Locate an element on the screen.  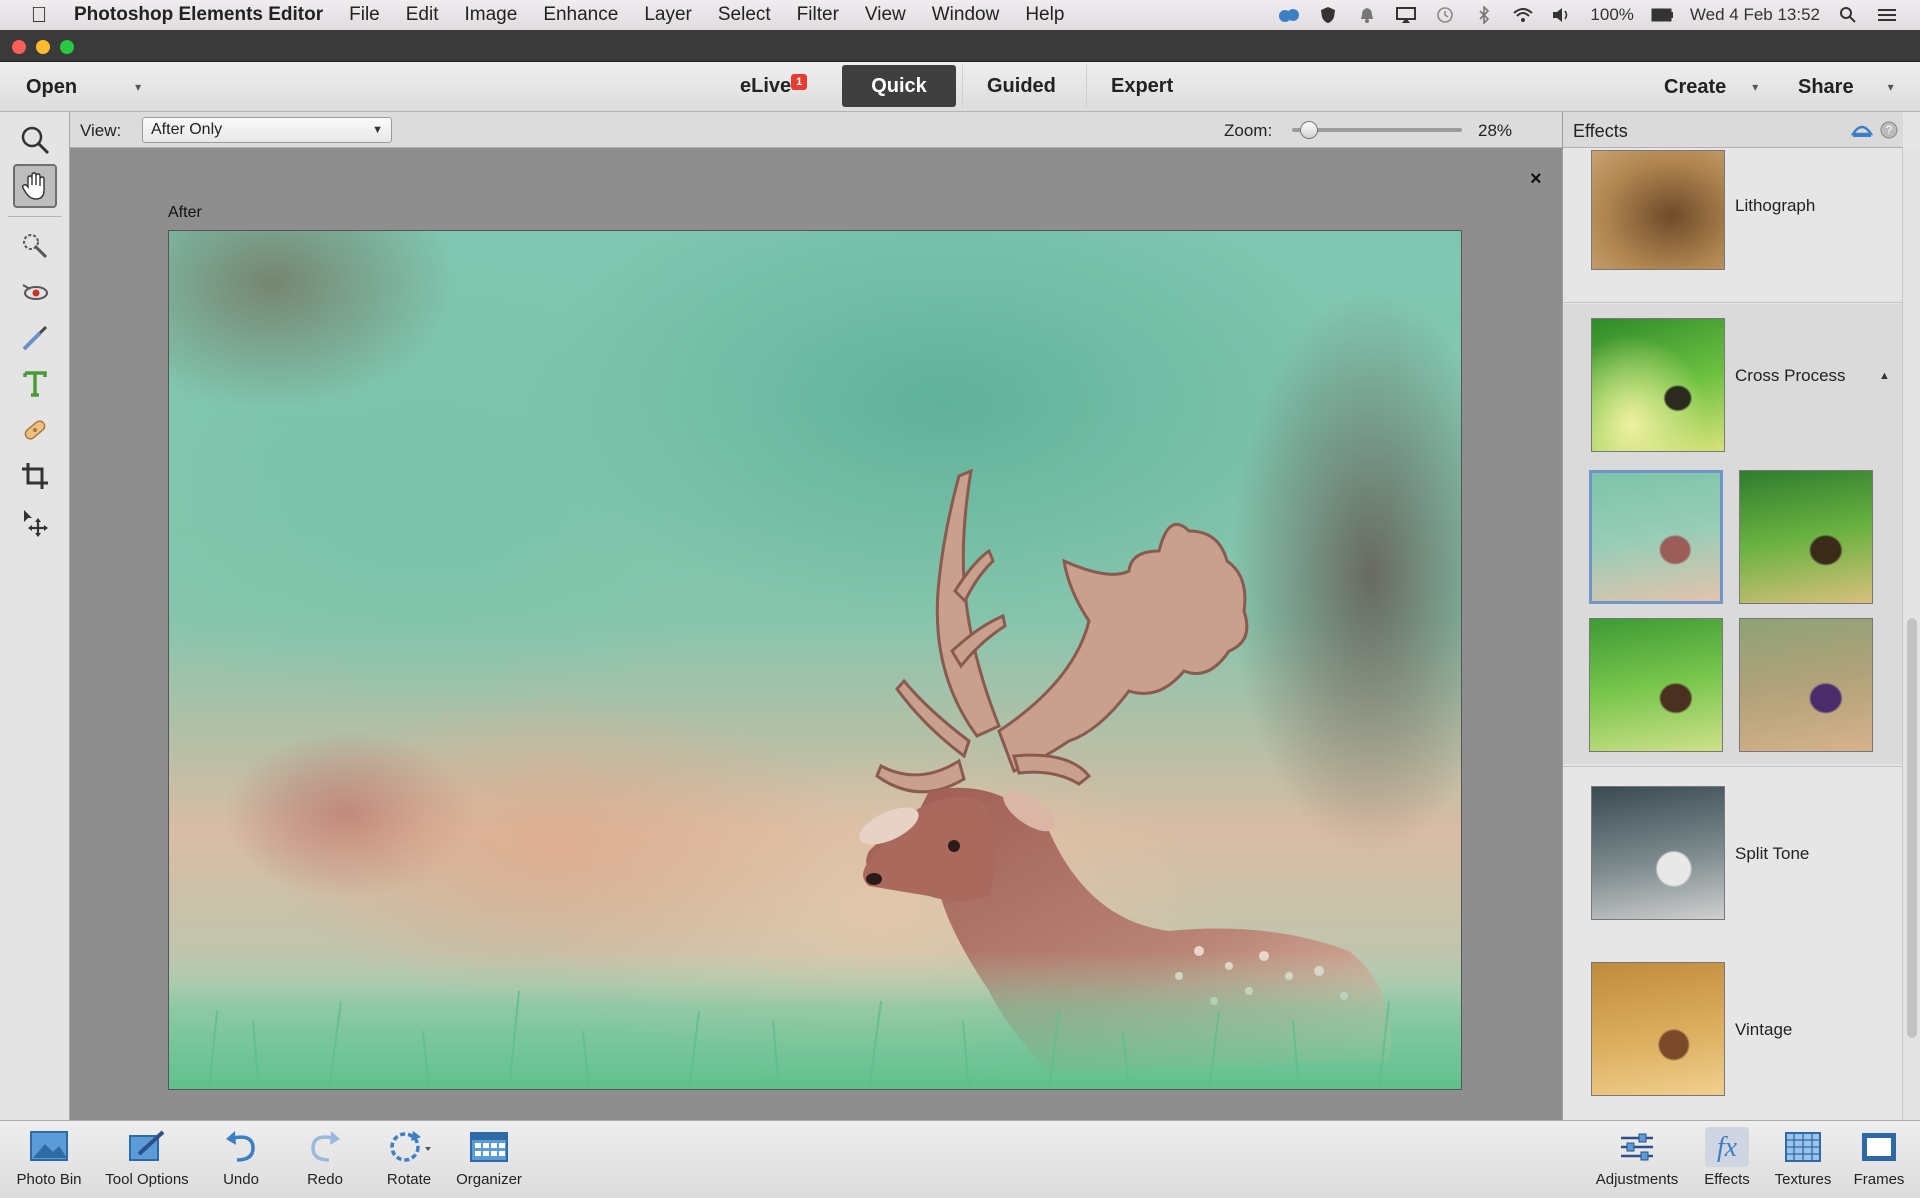
collapse-caret-icon: ▲ is located at coordinates (1884, 376).